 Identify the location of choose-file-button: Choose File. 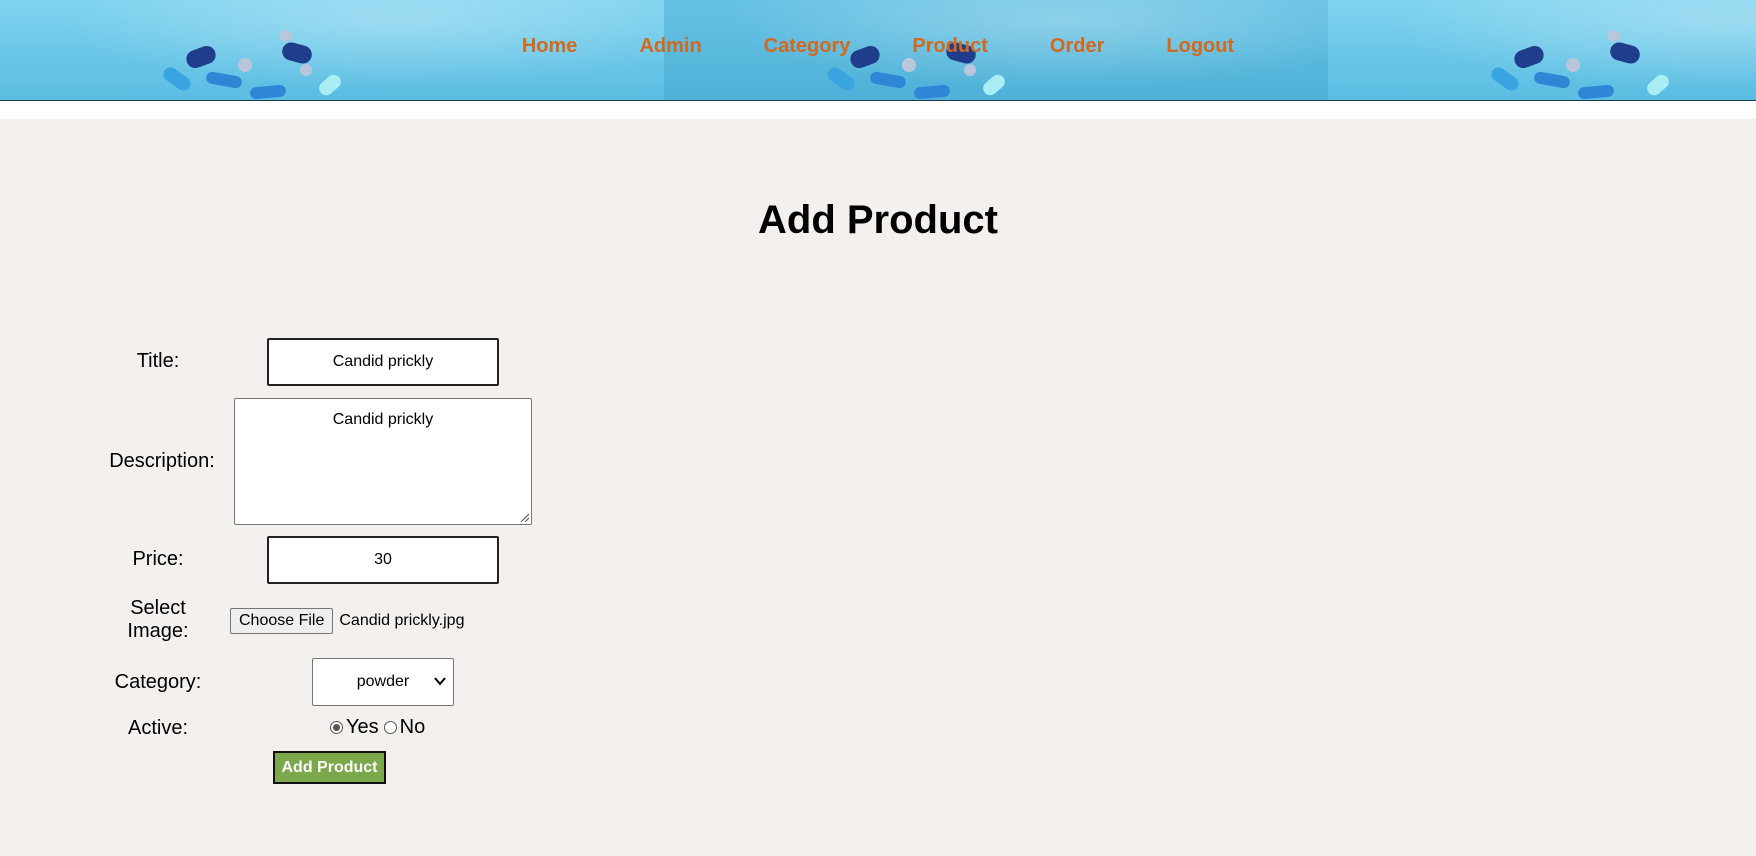
(282, 621).